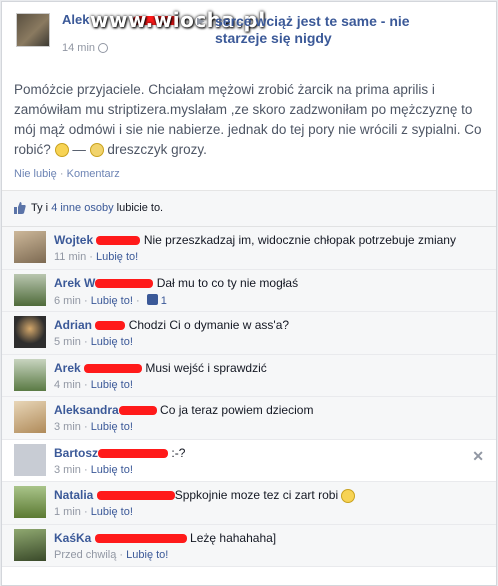 This screenshot has height=586, width=498. I want to click on comment-time: 6 min, so click(67, 301).